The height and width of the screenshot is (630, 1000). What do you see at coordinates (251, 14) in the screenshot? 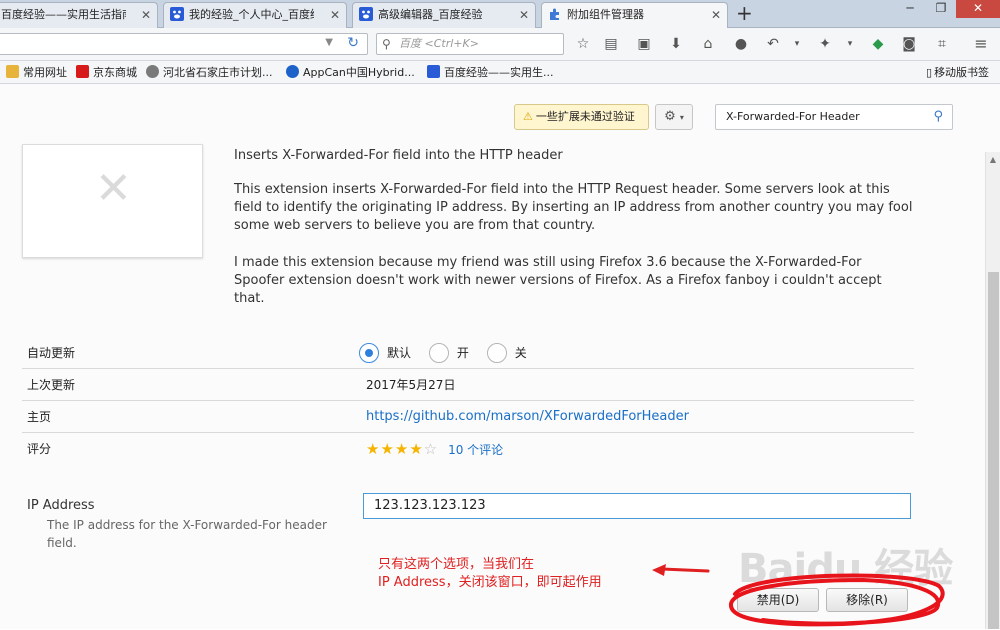
I see `tab-title: 我的经验_个人中心_百度经验` at bounding box center [251, 14].